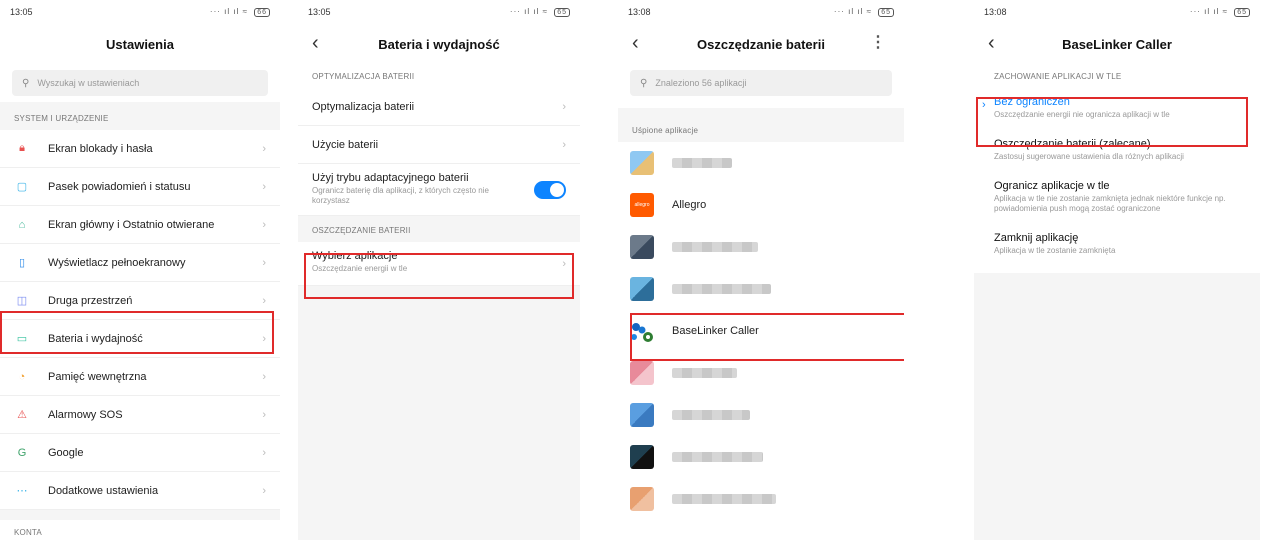  What do you see at coordinates (22, 224) in the screenshot?
I see `home-icon: ⌂` at bounding box center [22, 224].